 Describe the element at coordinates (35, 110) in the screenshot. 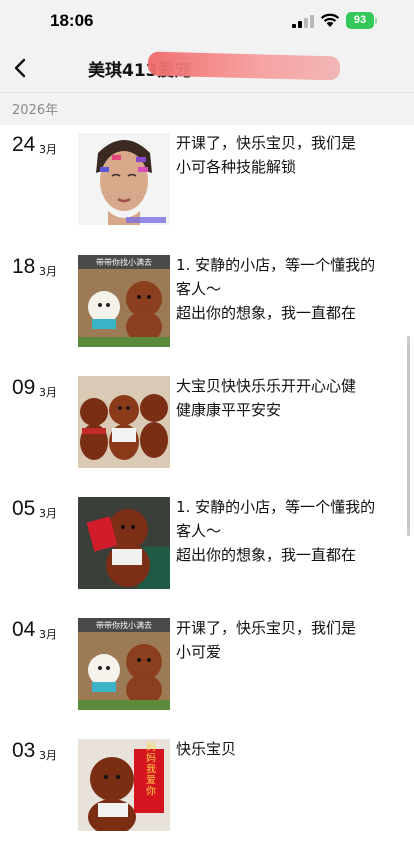

I see `year-label: 2026年` at that location.